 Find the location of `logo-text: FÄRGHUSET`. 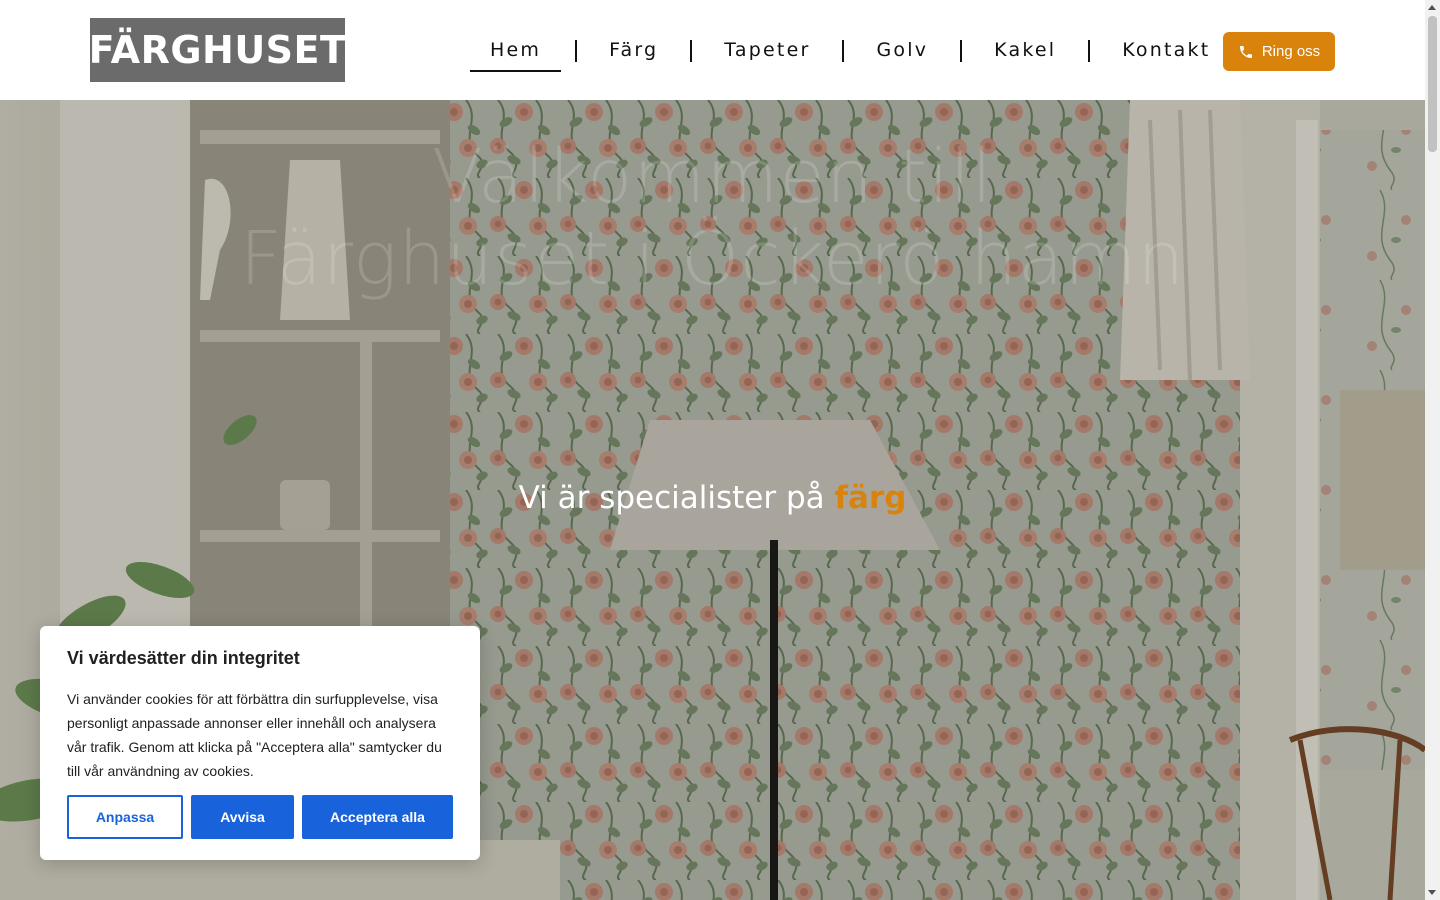

logo-text: FÄRGHUSET is located at coordinates (217, 50).